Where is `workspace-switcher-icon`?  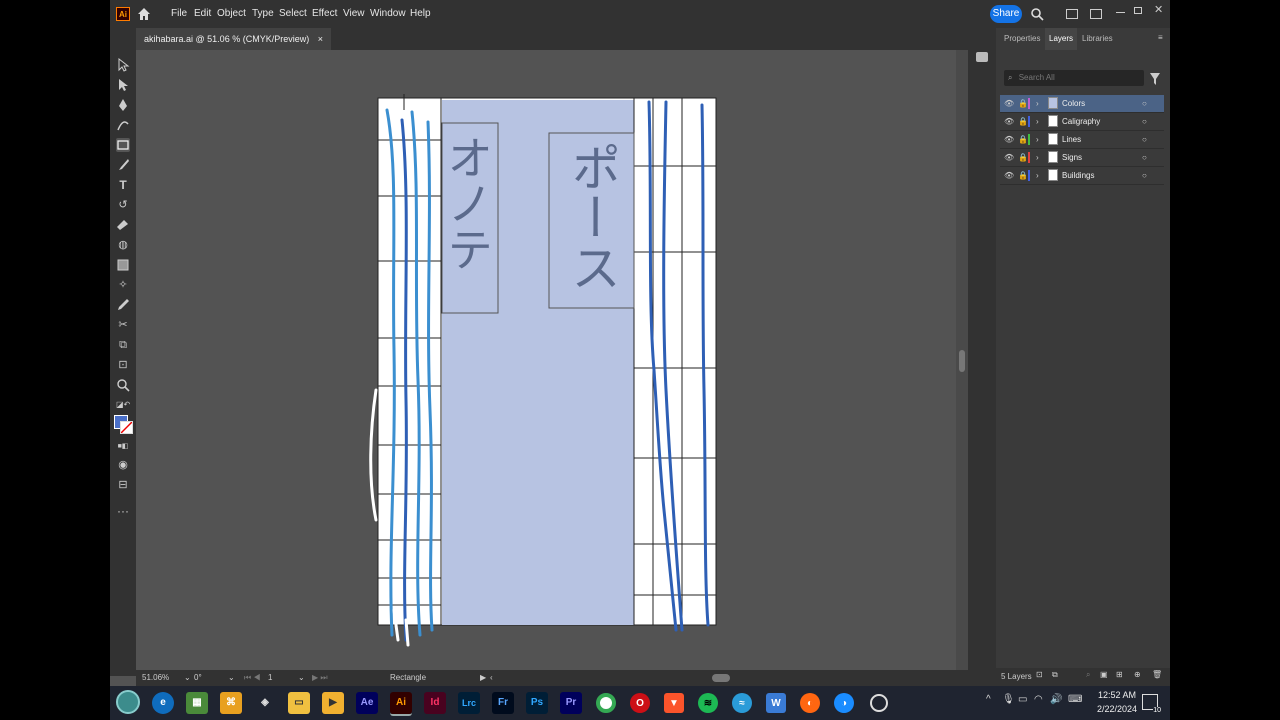 workspace-switcher-icon is located at coordinates (1096, 14).